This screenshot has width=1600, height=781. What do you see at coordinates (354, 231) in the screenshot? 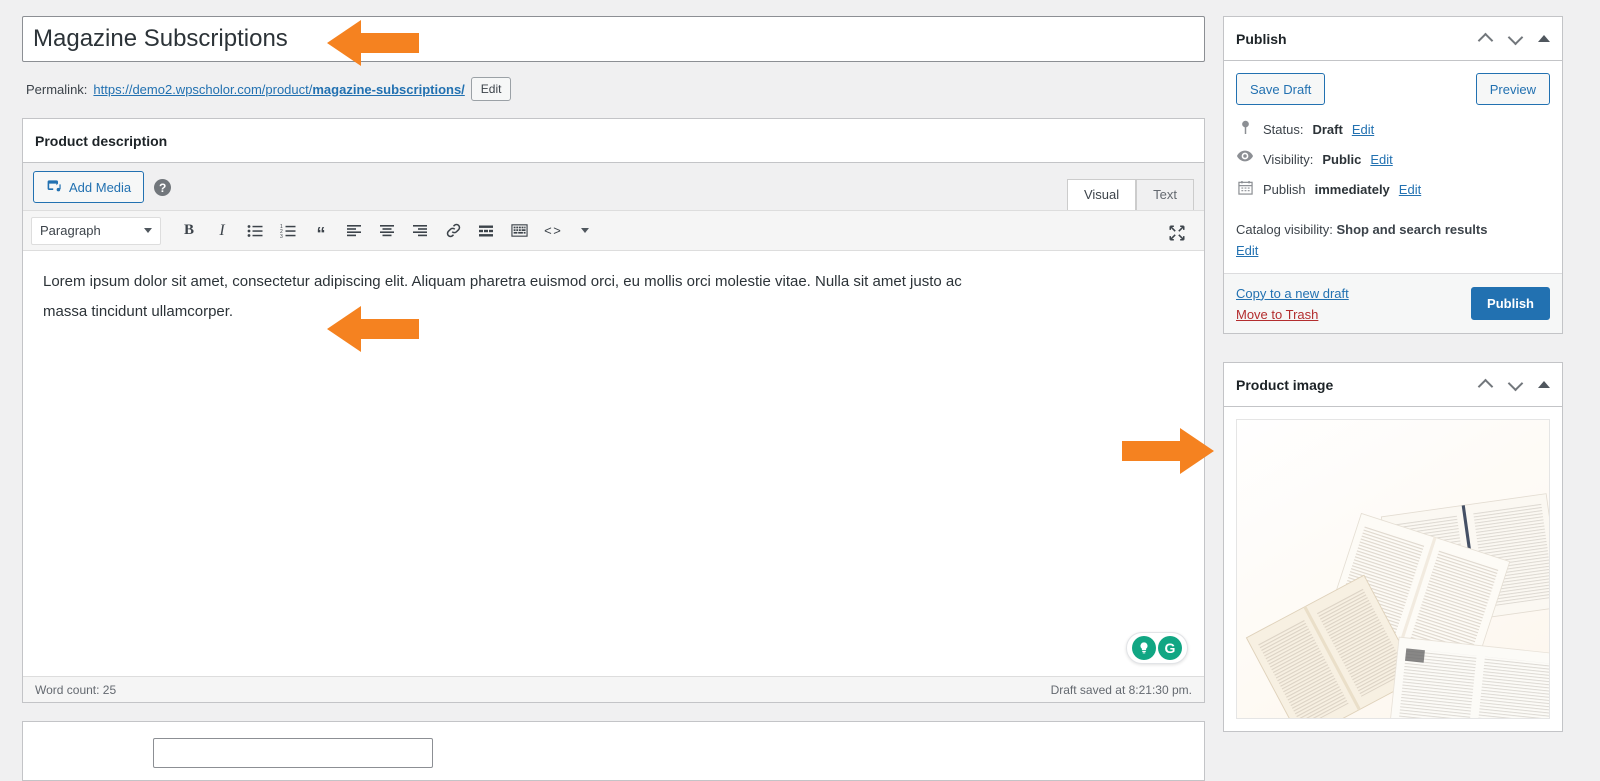
I see `align-left-icon` at bounding box center [354, 231].